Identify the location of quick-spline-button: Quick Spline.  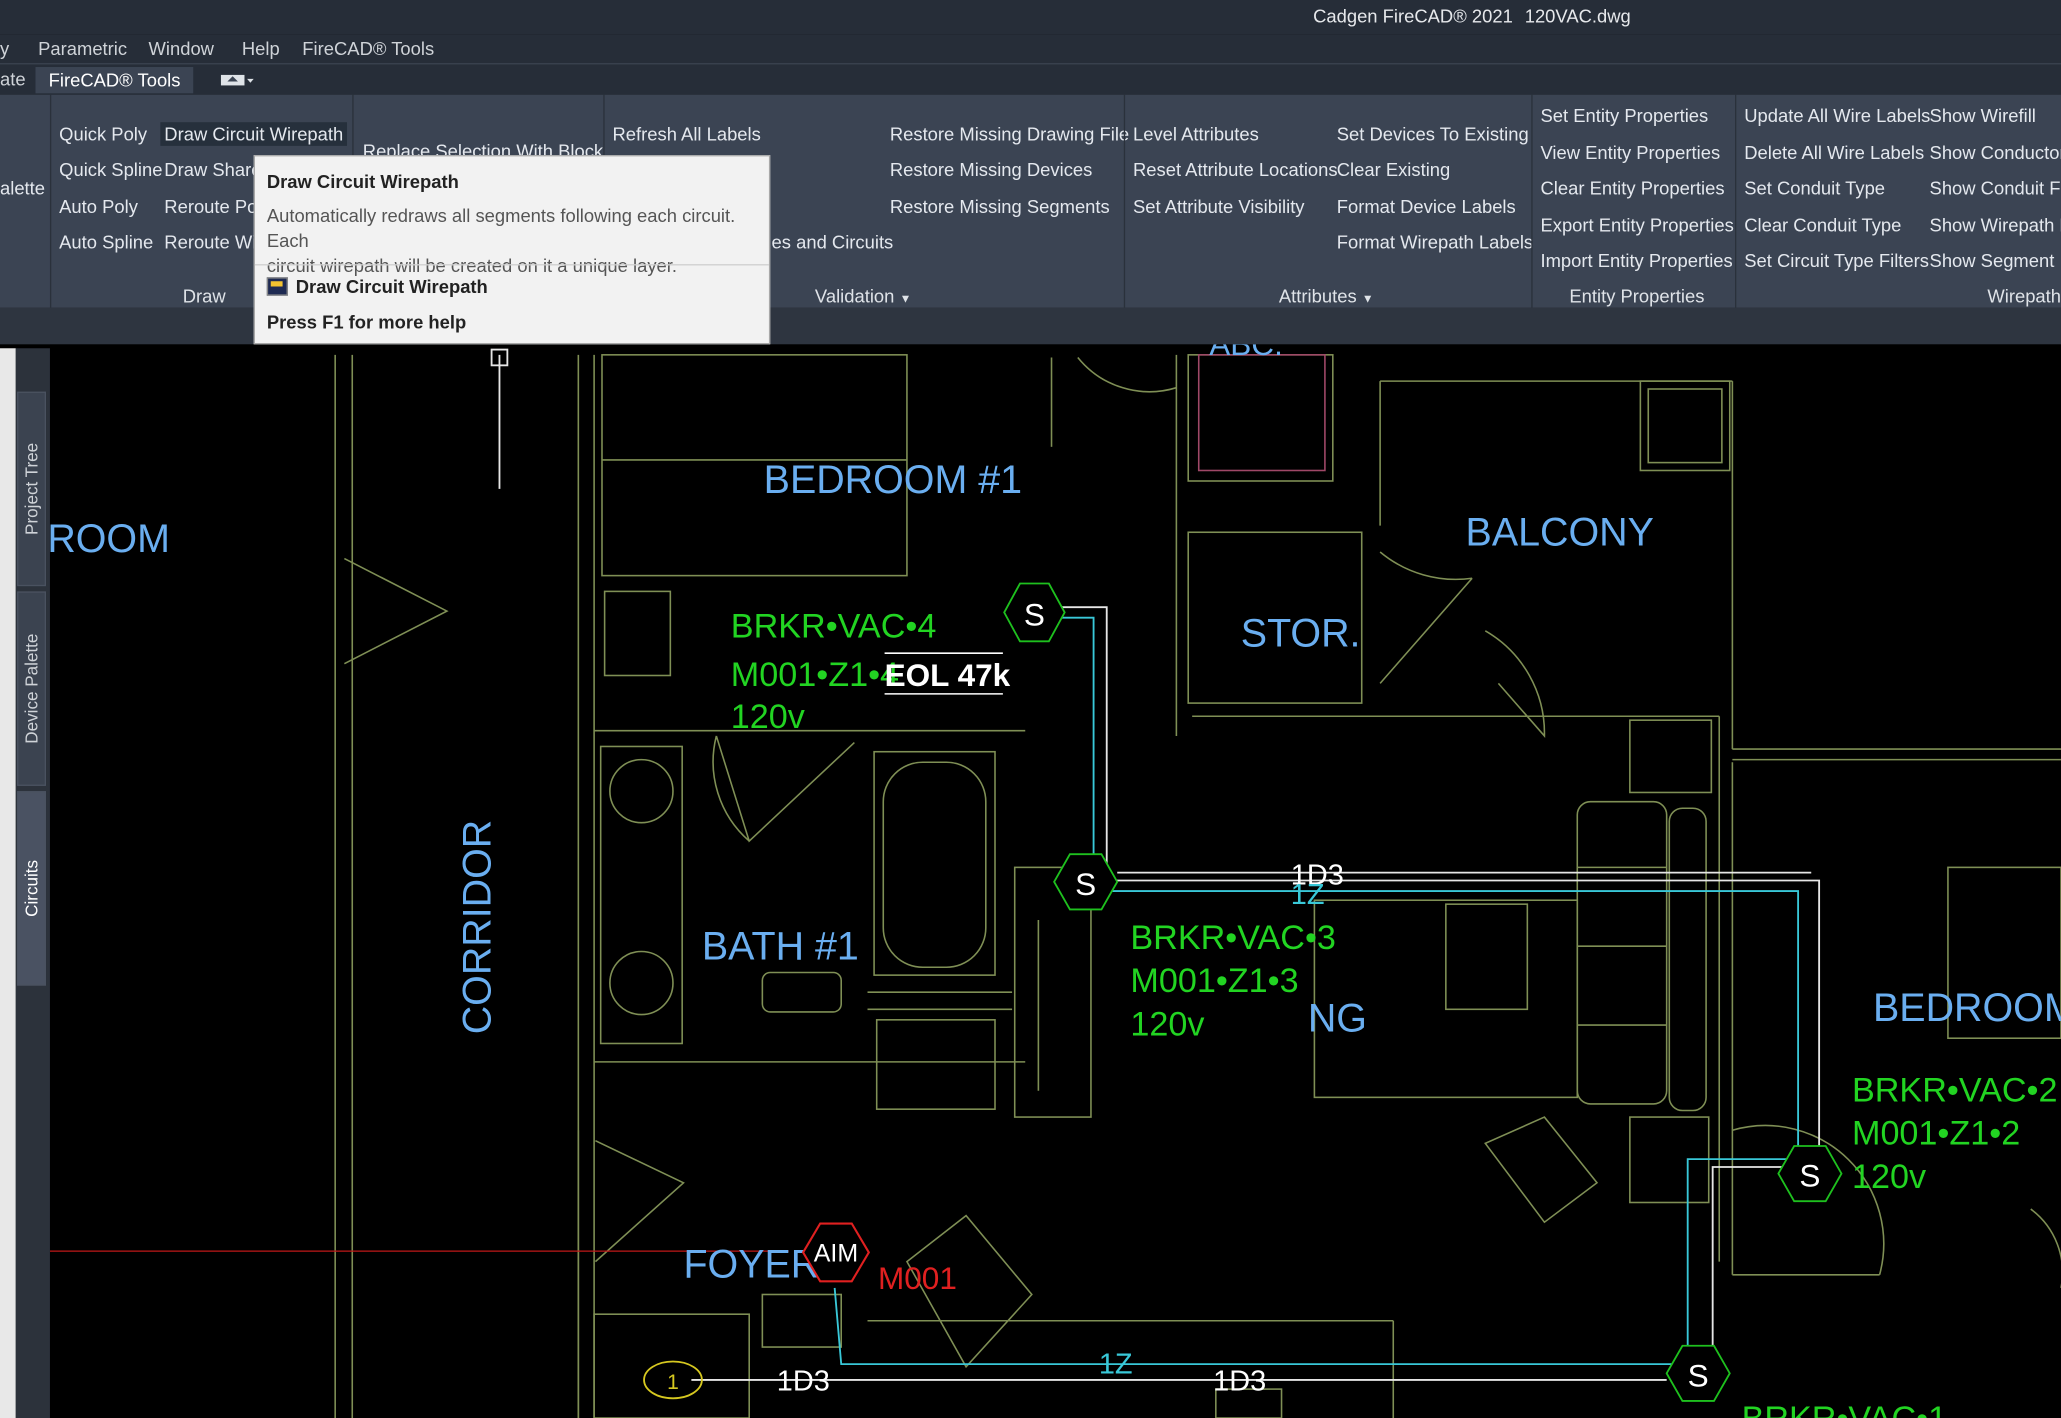
(110, 169).